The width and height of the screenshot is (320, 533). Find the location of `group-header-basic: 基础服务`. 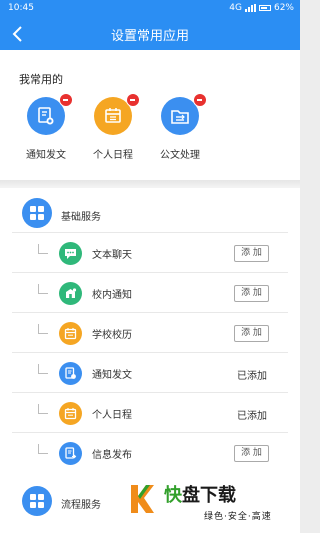

group-header-basic: 基础服务 is located at coordinates (150, 211).